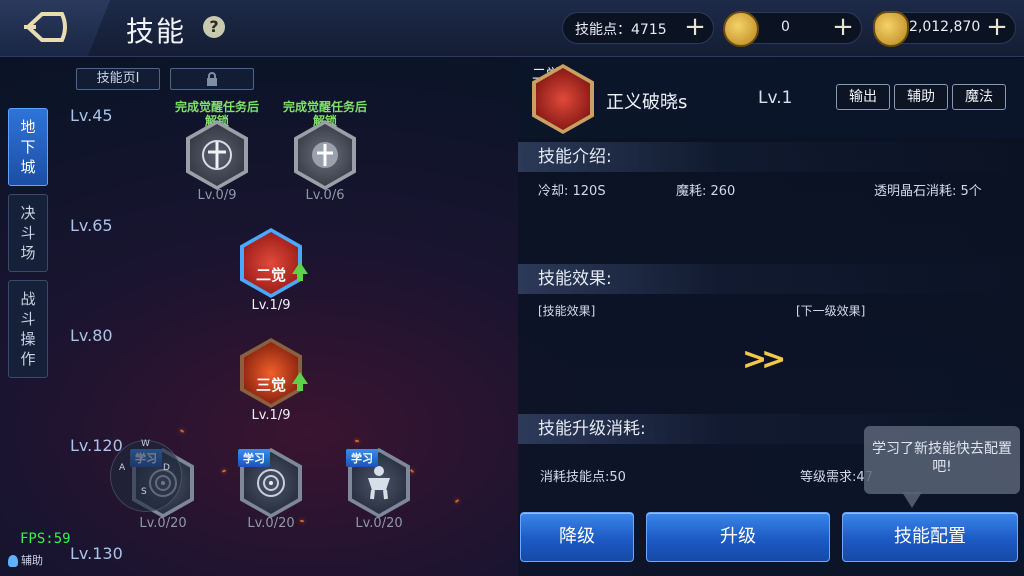  What do you see at coordinates (997, 27) in the screenshot?
I see `add-coin-icon: +` at bounding box center [997, 27].